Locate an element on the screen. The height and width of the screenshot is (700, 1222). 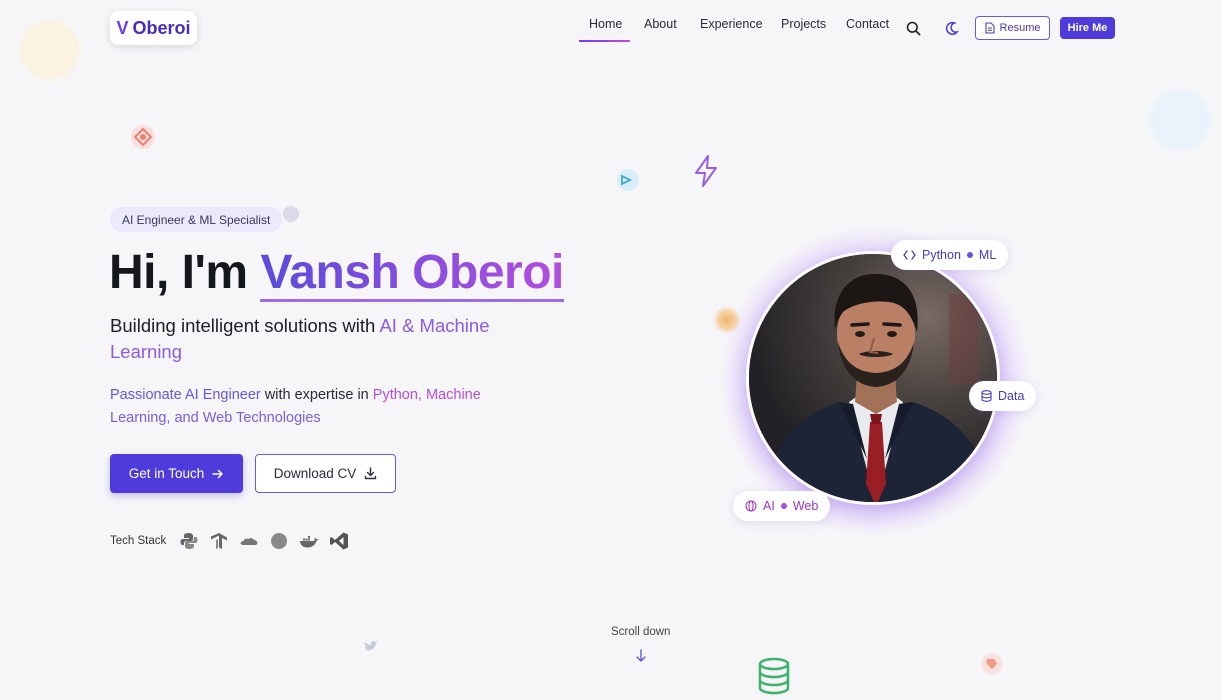
sparkle-icon is located at coordinates (628, 180).